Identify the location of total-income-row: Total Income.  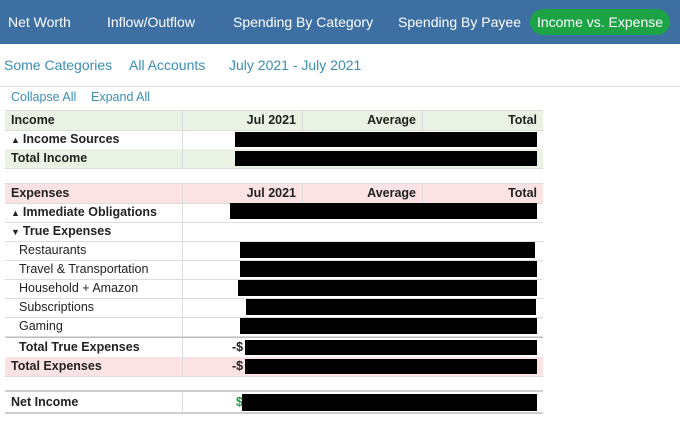
(274, 159).